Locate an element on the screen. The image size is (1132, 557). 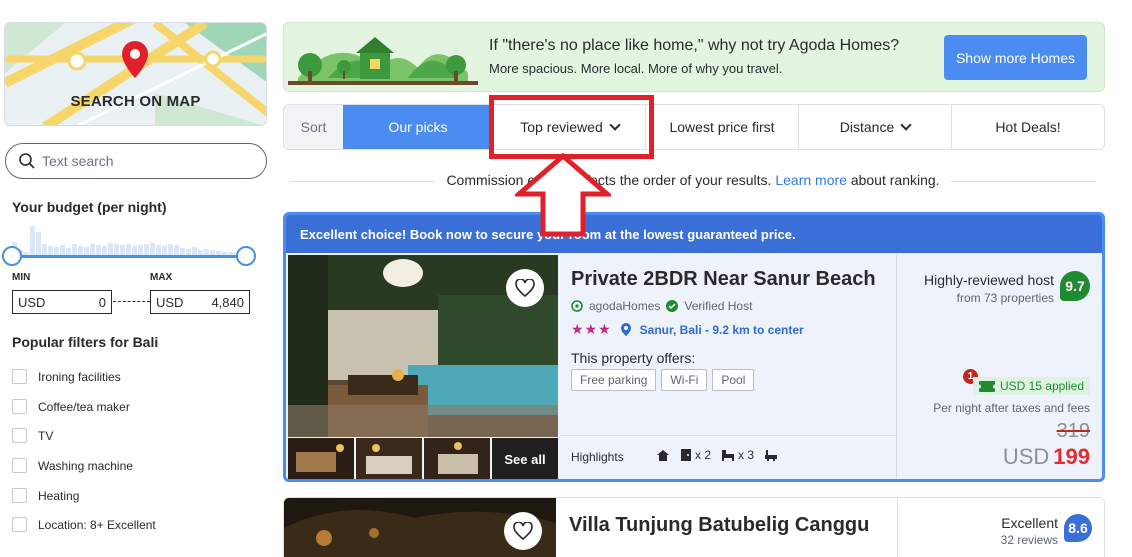
min-label: MIN is located at coordinates (21, 277).